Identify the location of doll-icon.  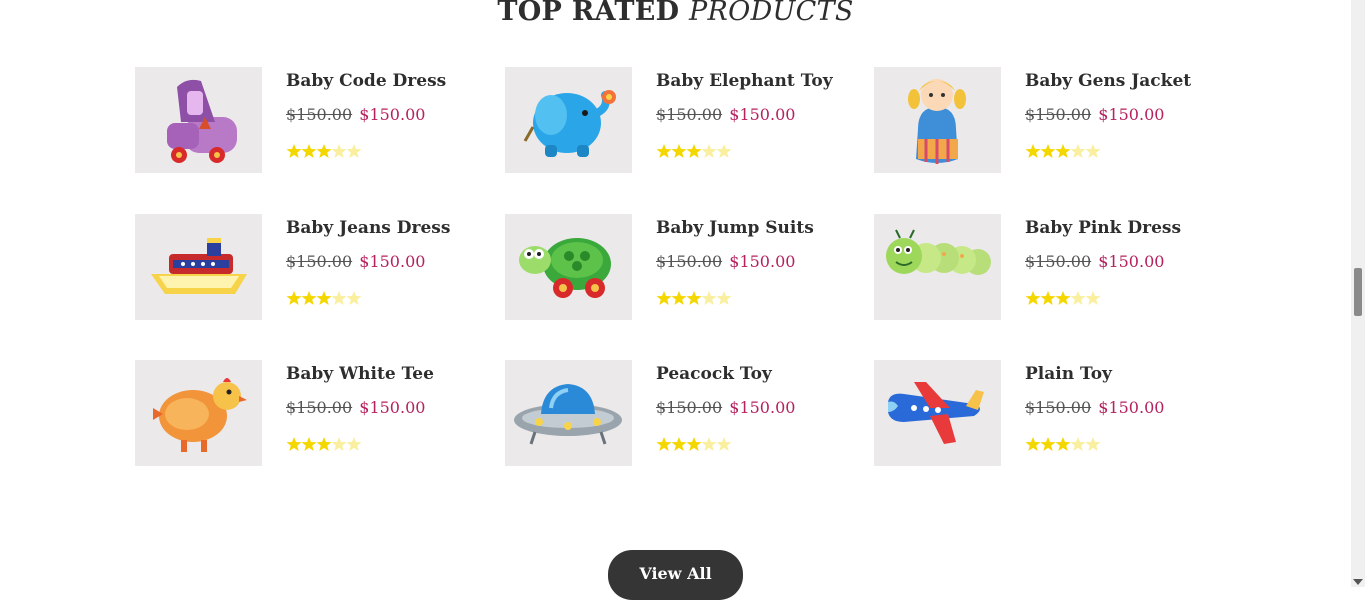
(937, 121).